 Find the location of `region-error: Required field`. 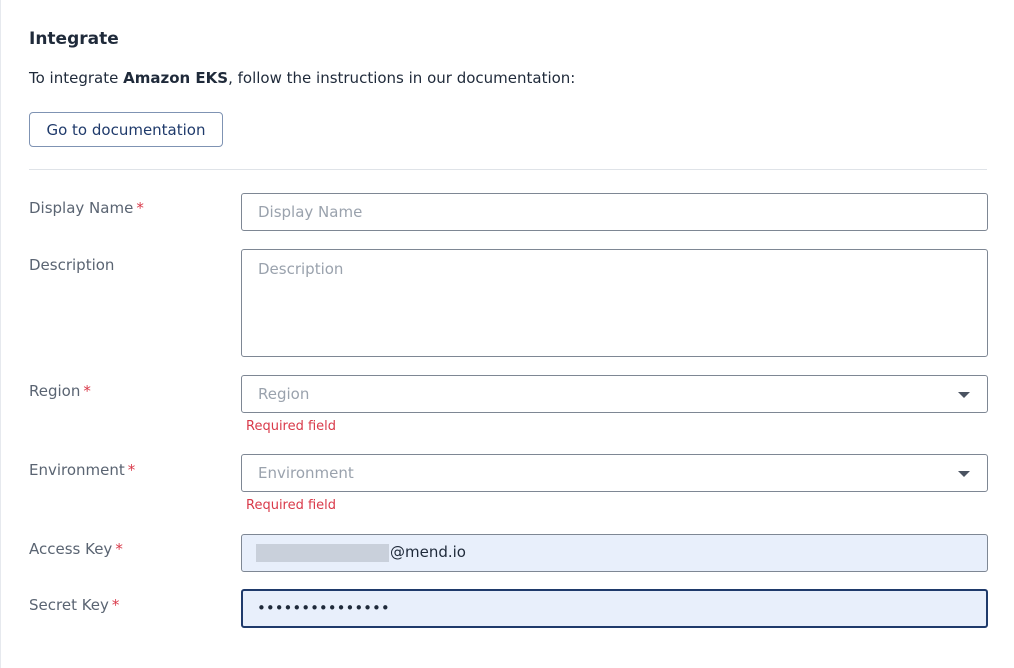

region-error: Required field is located at coordinates (291, 426).